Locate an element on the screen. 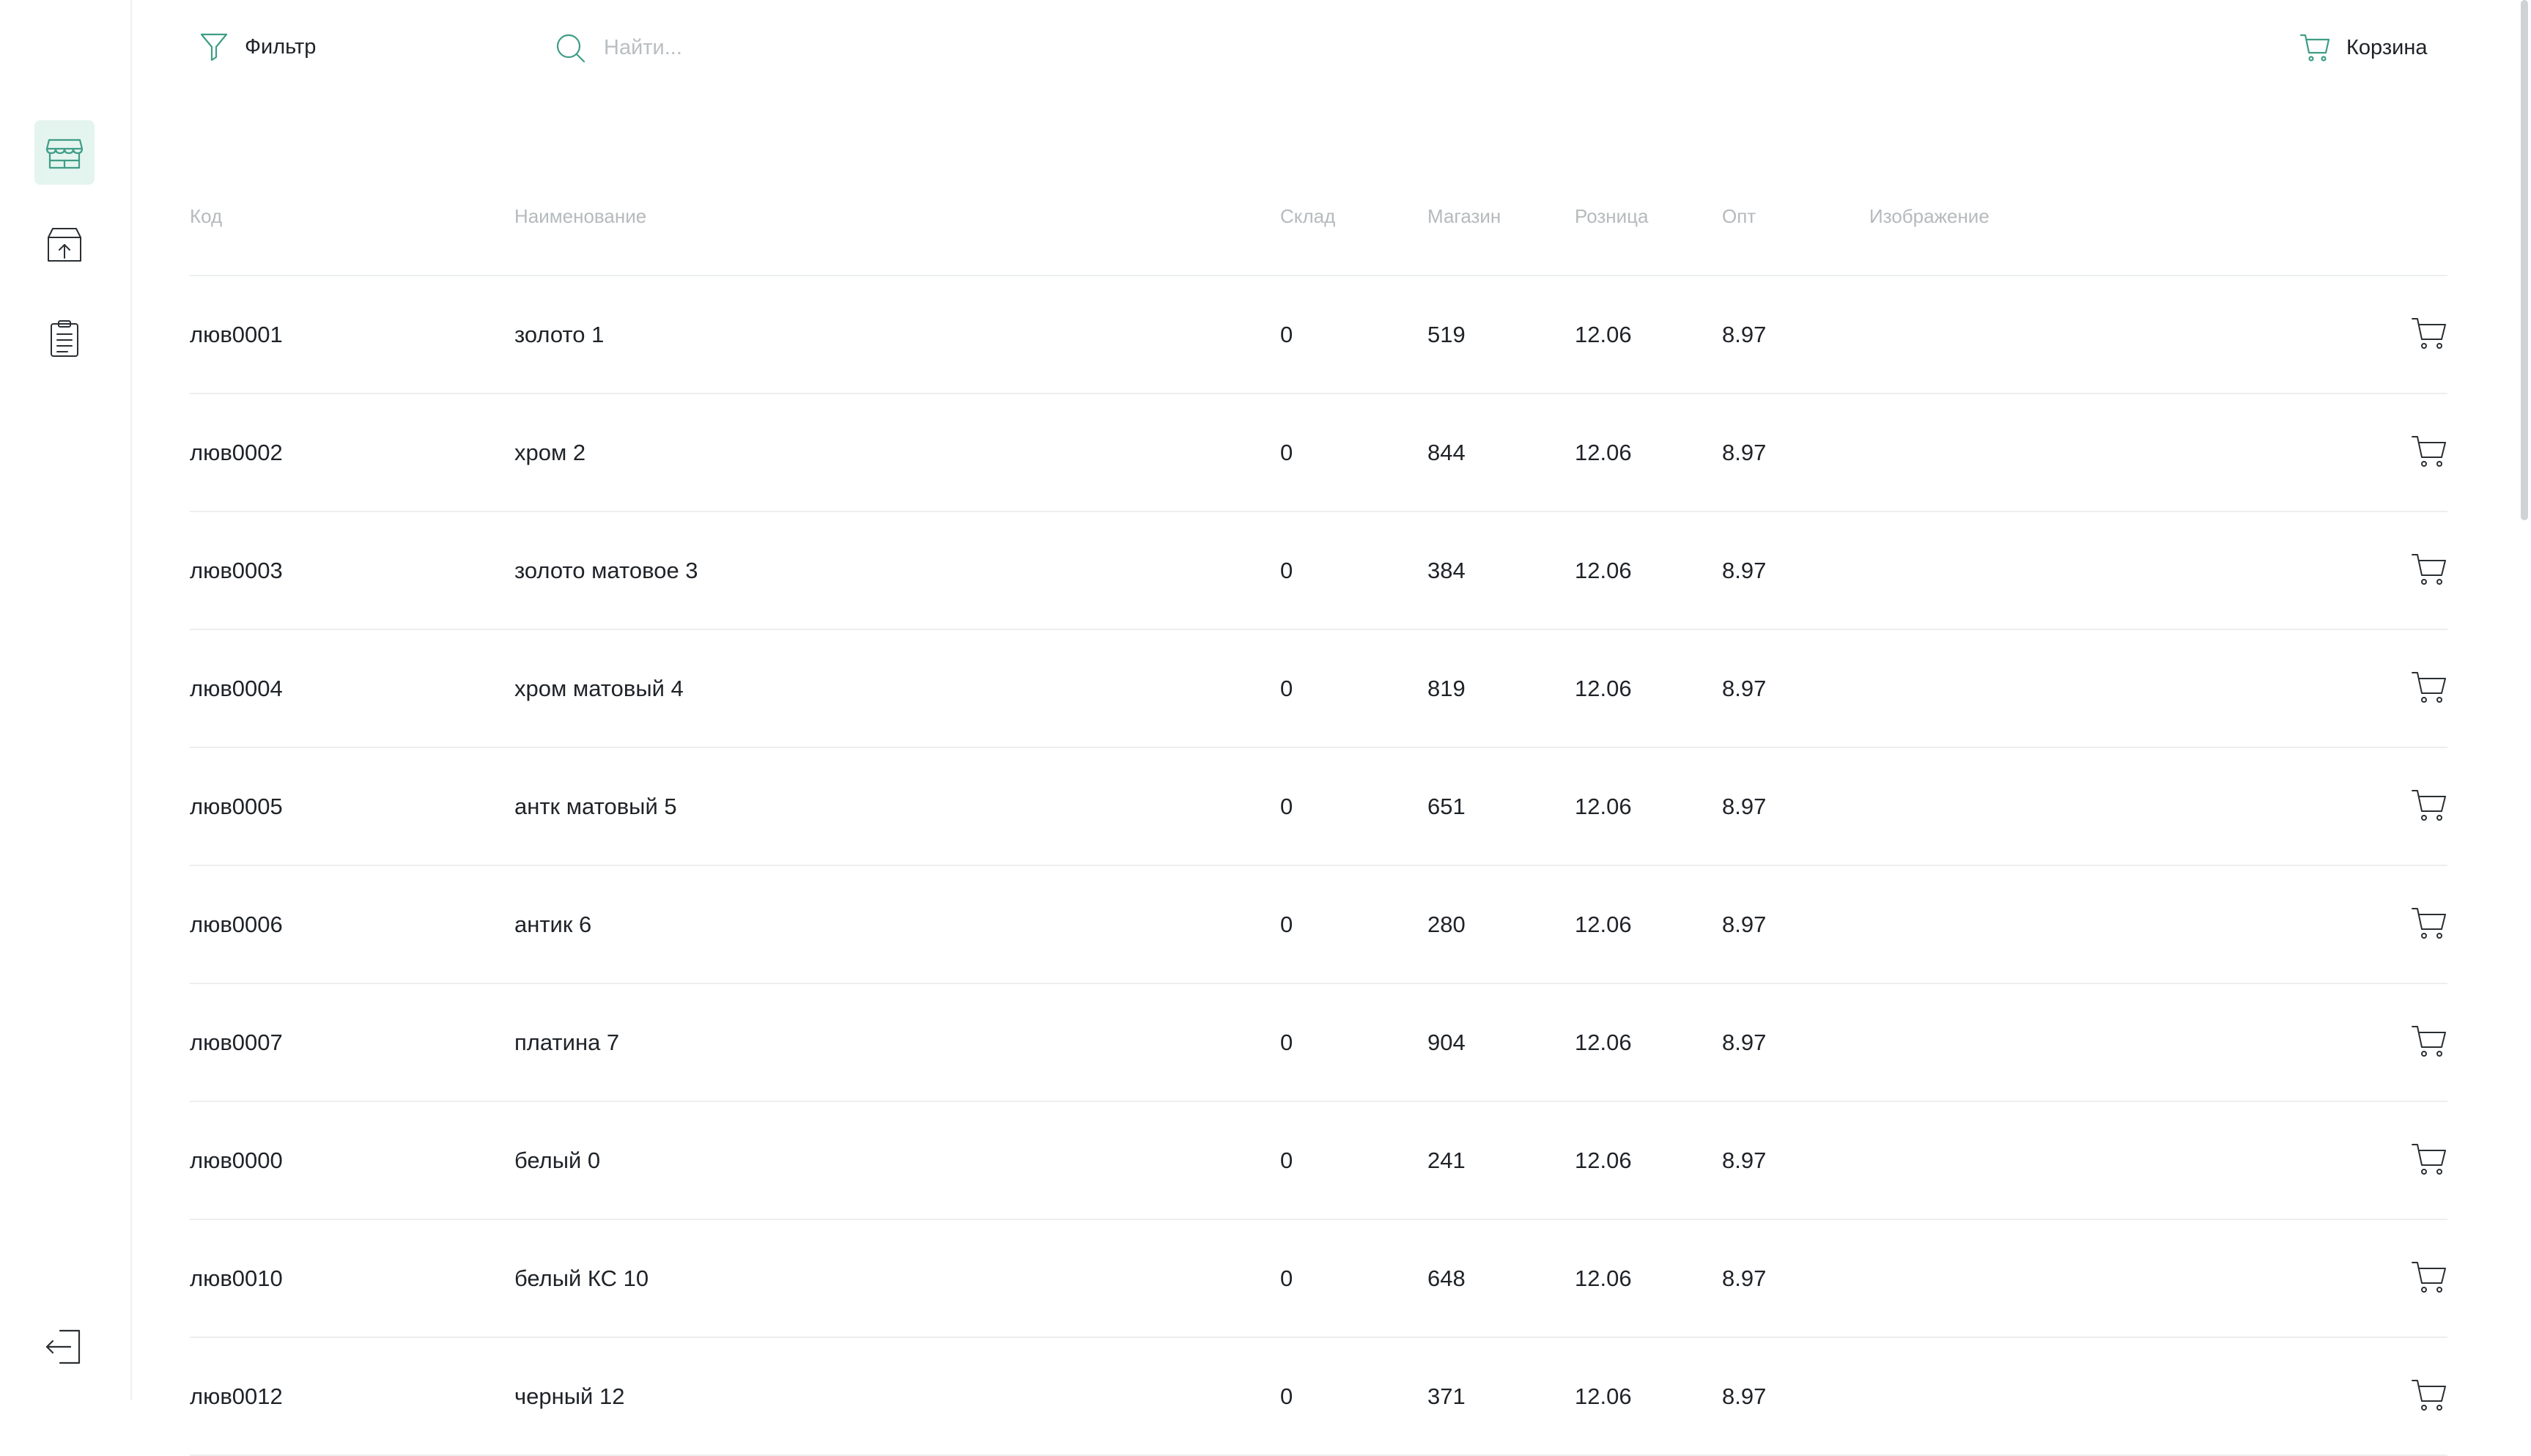 This screenshot has width=2531, height=1456. cell-store: 371 is located at coordinates (1446, 1396).